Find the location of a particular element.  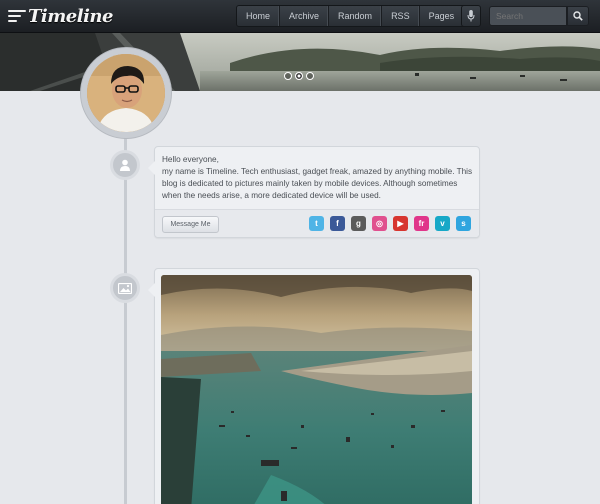

nav-random: Random is located at coordinates (356, 16).